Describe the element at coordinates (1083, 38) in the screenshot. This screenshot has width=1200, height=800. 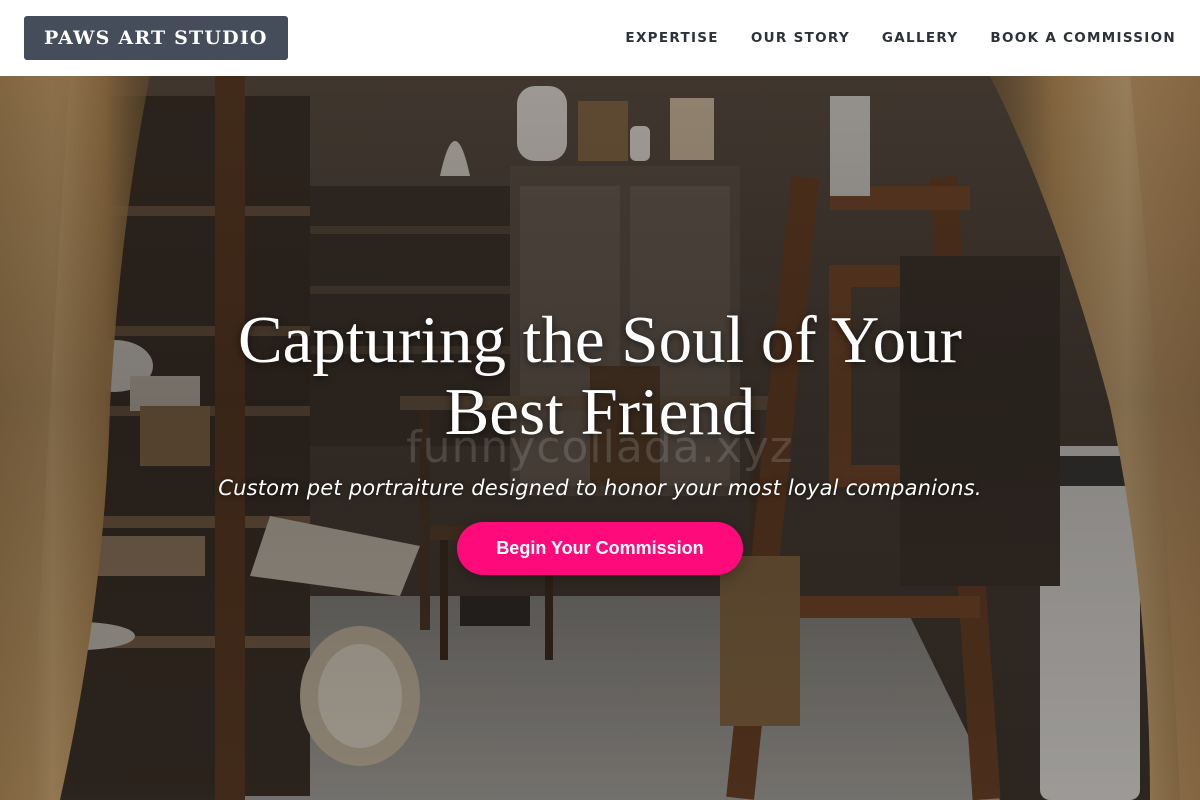
I see `nav-link-book-a-commission: BOOK A COMMISSION` at that location.